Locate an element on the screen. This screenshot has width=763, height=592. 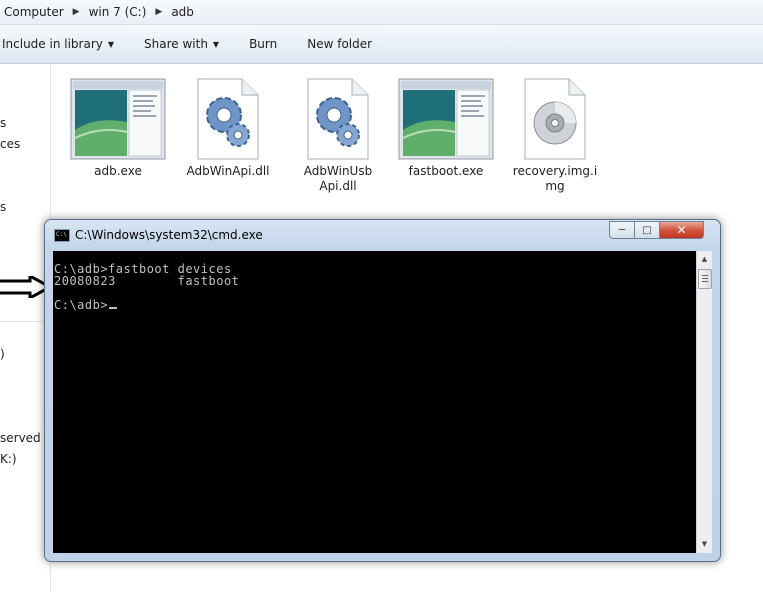
console-line: 20080823 fastboot is located at coordinates (147, 281).